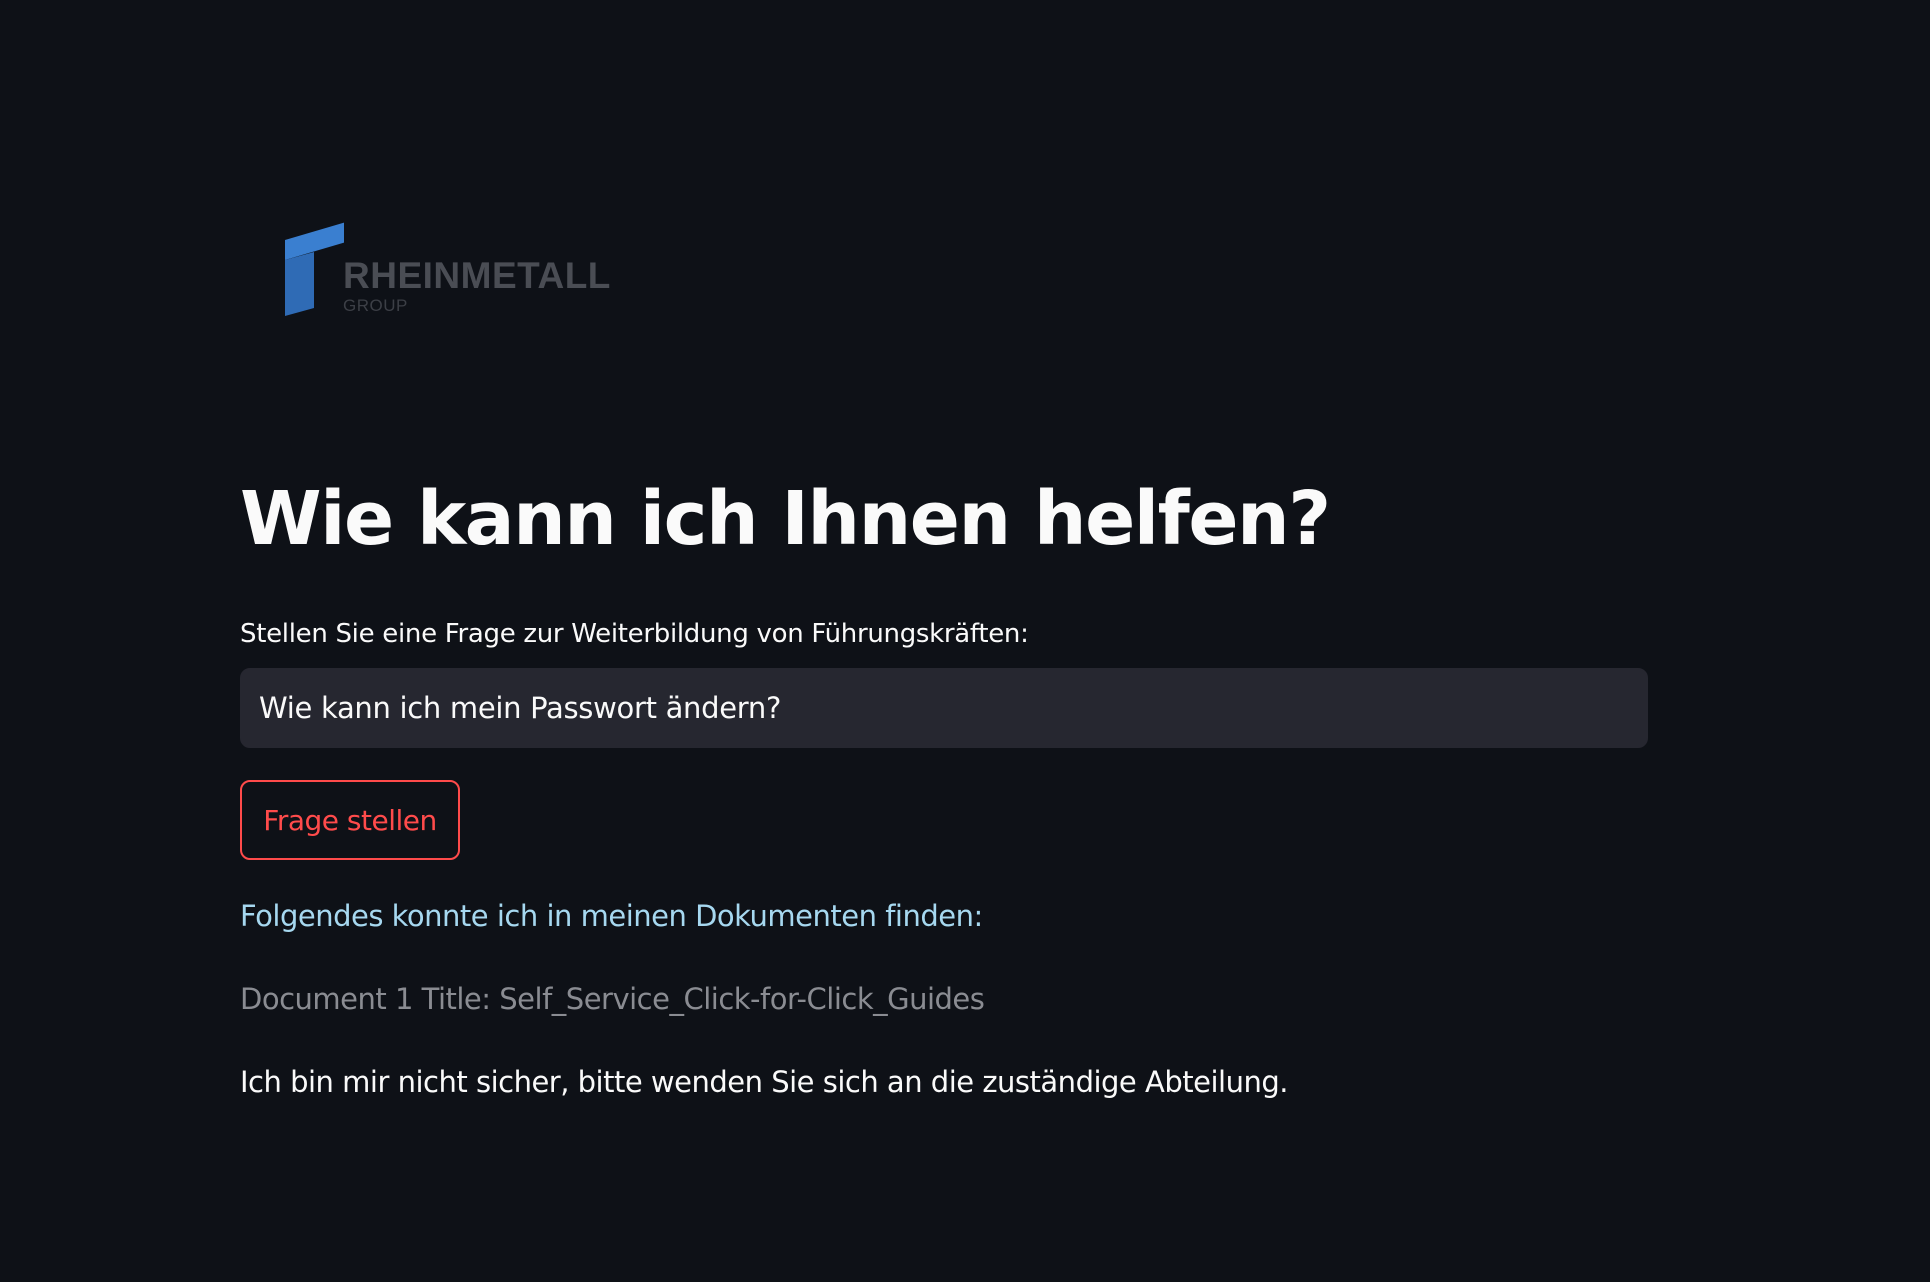 The image size is (1930, 1282). What do you see at coordinates (785, 519) in the screenshot?
I see `page-title: Wie kann ich Ihnen helfen?` at bounding box center [785, 519].